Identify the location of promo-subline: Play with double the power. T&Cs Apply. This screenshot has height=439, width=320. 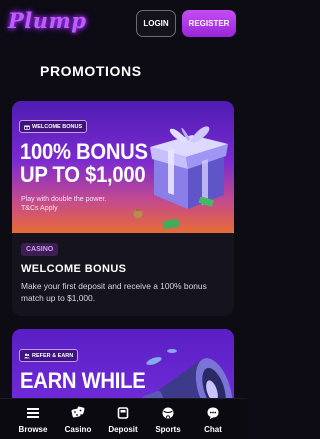
(63, 204).